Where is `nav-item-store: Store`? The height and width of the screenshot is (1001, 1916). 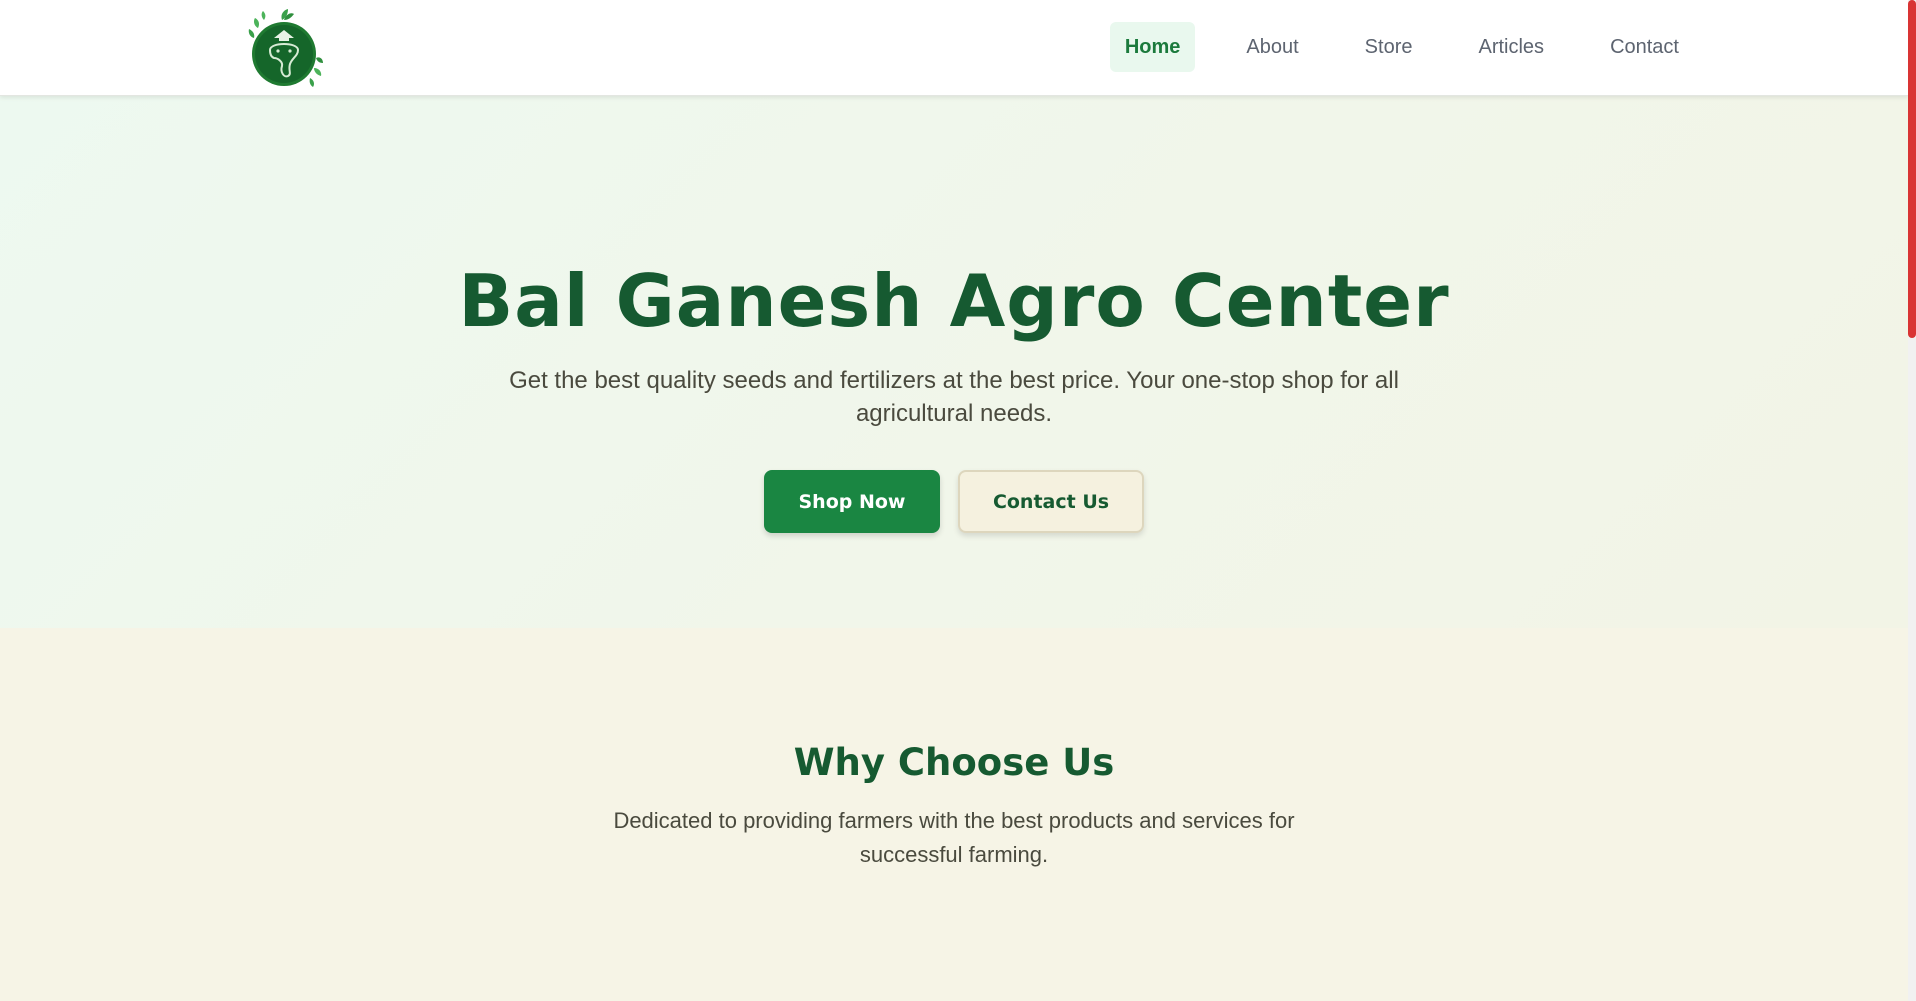
nav-item-store: Store is located at coordinates (1389, 47).